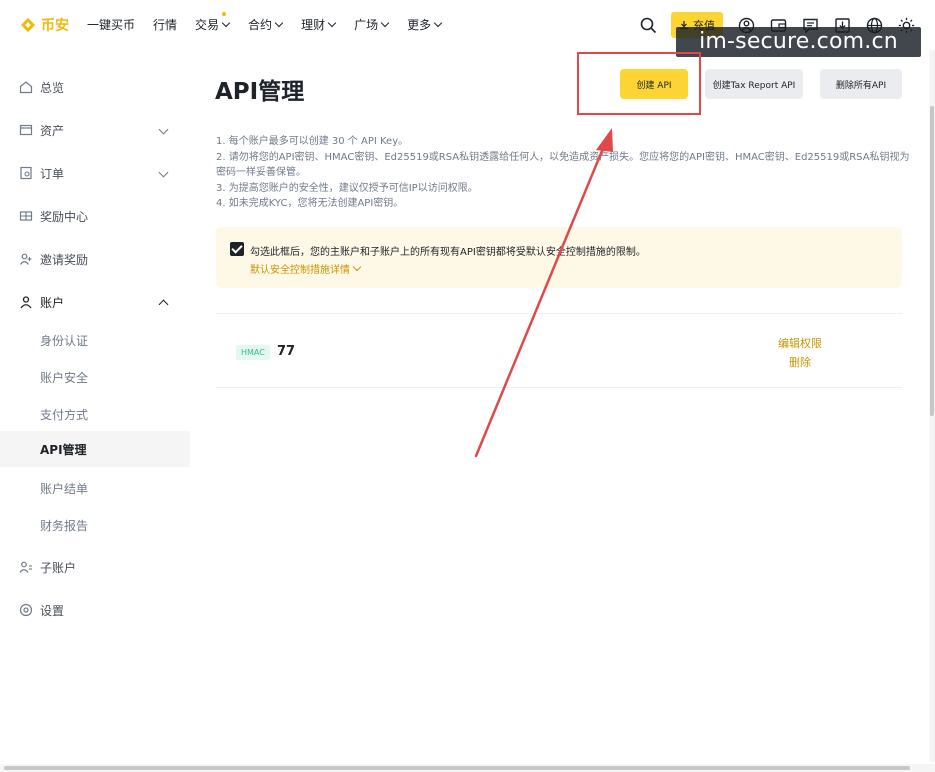 This screenshot has height=772, width=935. Describe the element at coordinates (95, 340) in the screenshot. I see `sidebar-subitem-identity: 身份认证` at that location.